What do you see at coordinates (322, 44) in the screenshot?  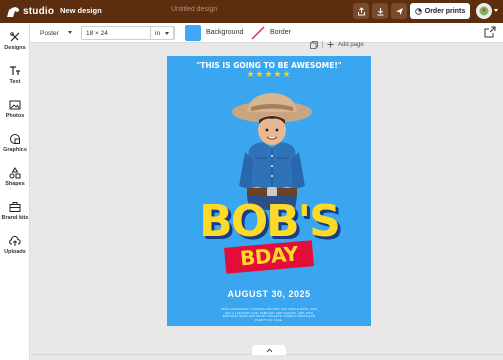 I see `tools-divider` at bounding box center [322, 44].